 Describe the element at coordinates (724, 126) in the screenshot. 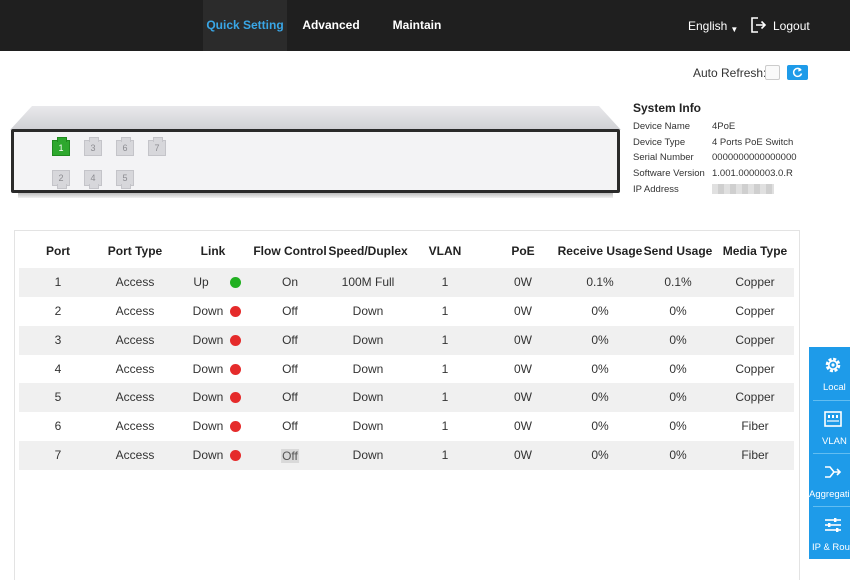

I see `device-name-value: 4PoE` at that location.